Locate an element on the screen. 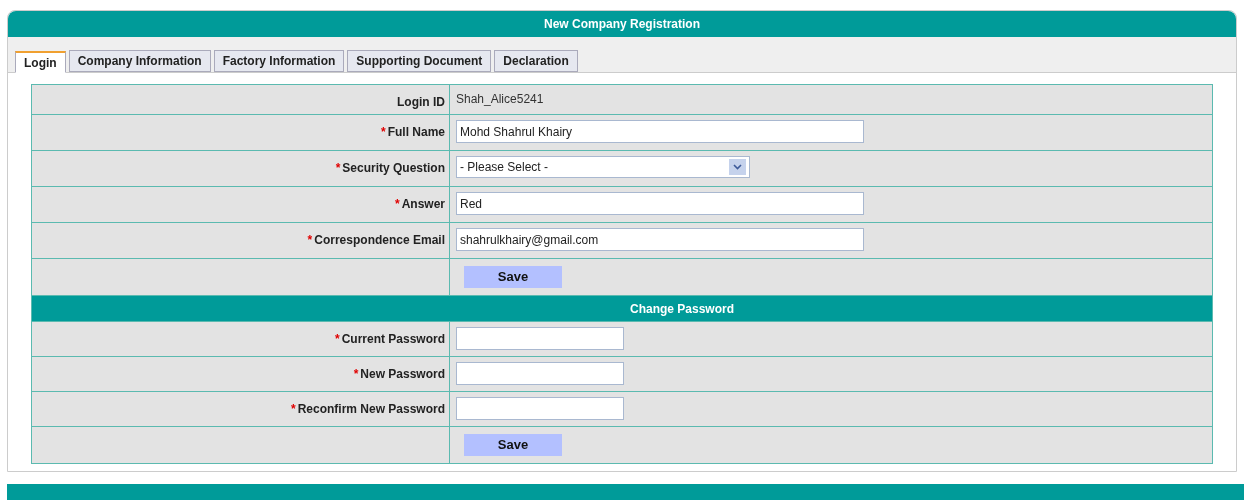 This screenshot has height=500, width=1251. section-header: Change Password is located at coordinates (622, 308).